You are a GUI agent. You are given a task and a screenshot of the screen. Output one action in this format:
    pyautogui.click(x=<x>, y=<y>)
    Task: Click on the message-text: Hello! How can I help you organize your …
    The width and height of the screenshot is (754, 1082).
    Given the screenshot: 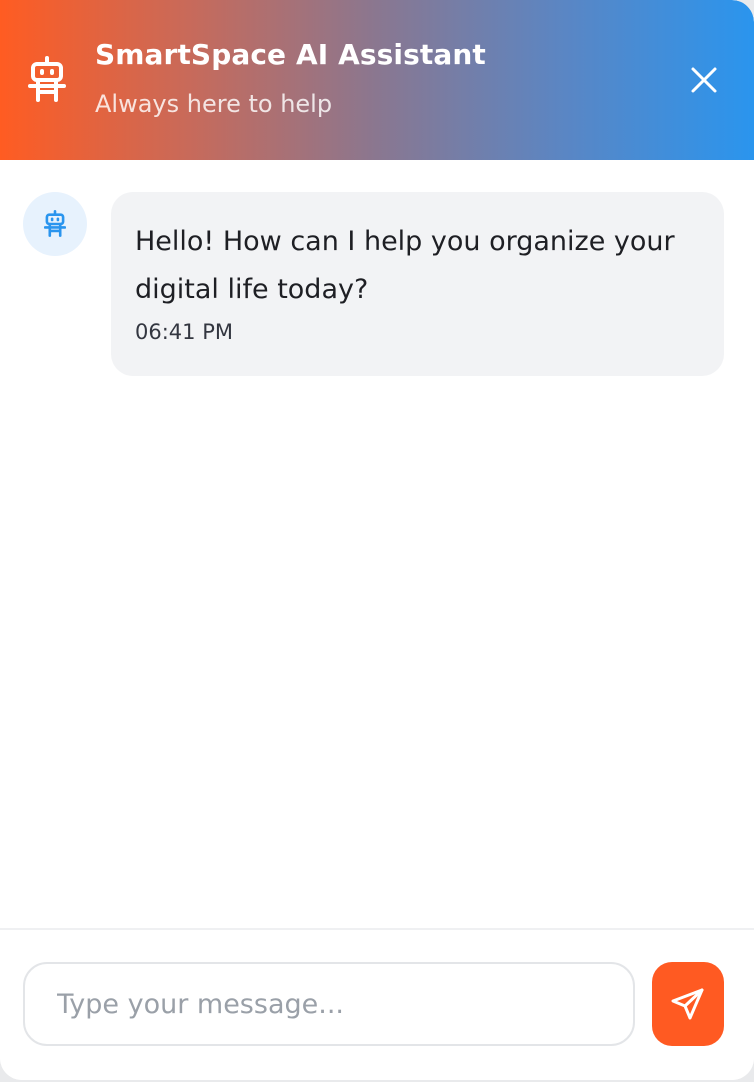 What is the action you would take?
    pyautogui.click(x=405, y=265)
    